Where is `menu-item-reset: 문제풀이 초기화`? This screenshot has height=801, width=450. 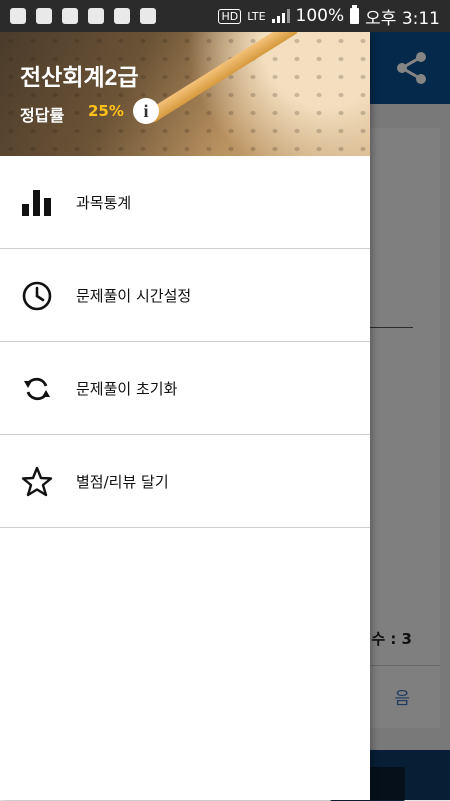
menu-item-reset: 문제풀이 초기화 is located at coordinates (185, 388).